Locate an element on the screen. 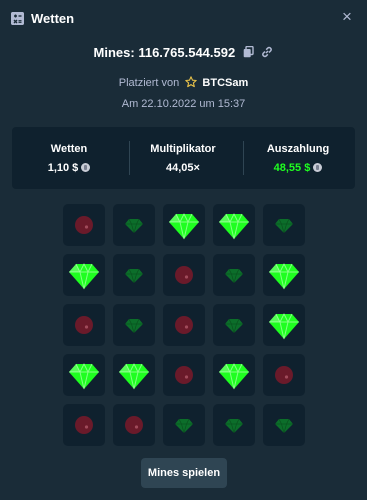 This screenshot has width=367, height=500. multiplier-label: Multiplikator is located at coordinates (183, 149).